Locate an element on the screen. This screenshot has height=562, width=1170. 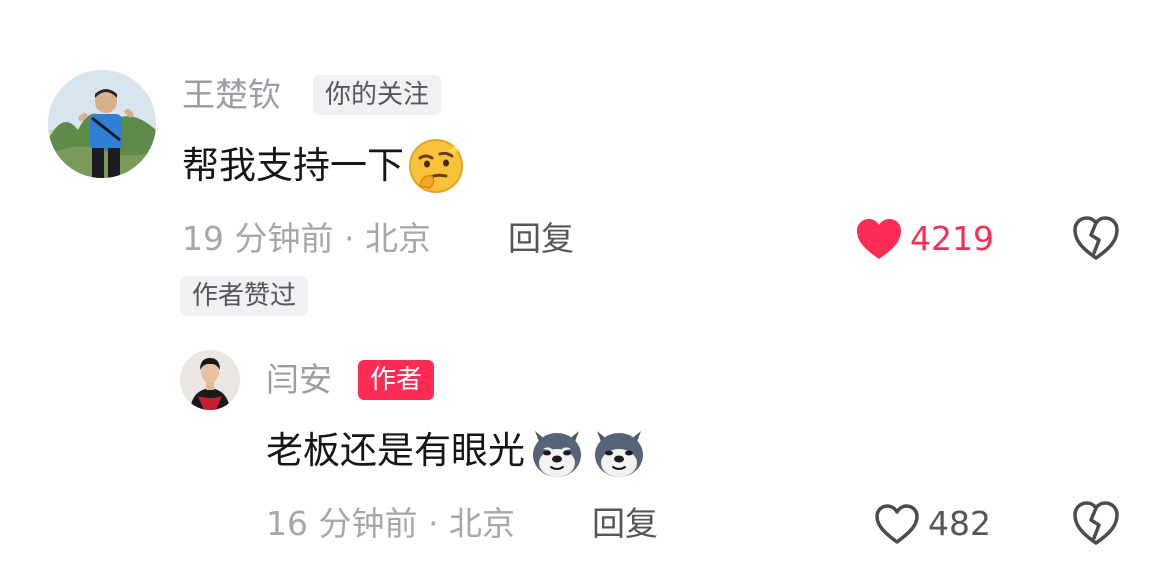
comment-text: 帮我支持一下 is located at coordinates (293, 165).